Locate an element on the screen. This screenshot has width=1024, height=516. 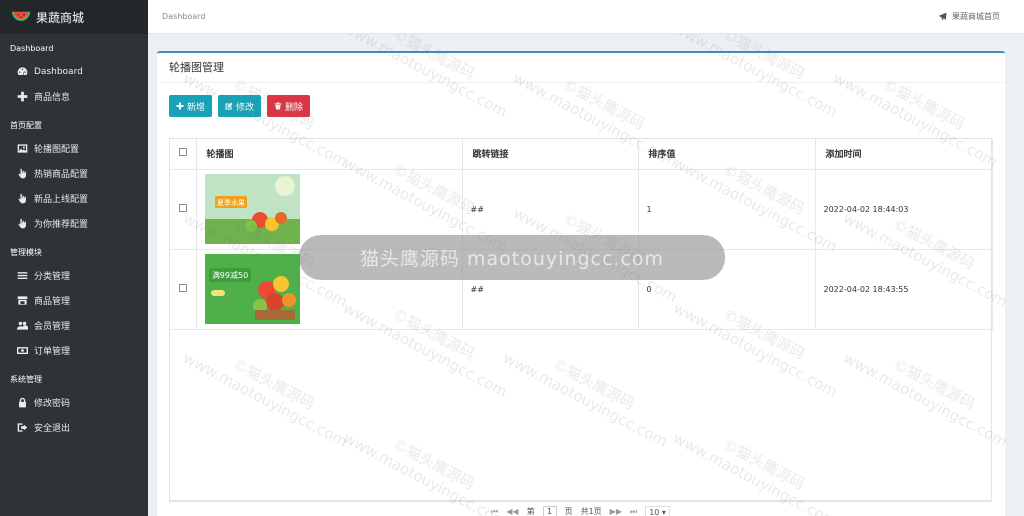
column-header-order: 排序值 is located at coordinates (727, 154).